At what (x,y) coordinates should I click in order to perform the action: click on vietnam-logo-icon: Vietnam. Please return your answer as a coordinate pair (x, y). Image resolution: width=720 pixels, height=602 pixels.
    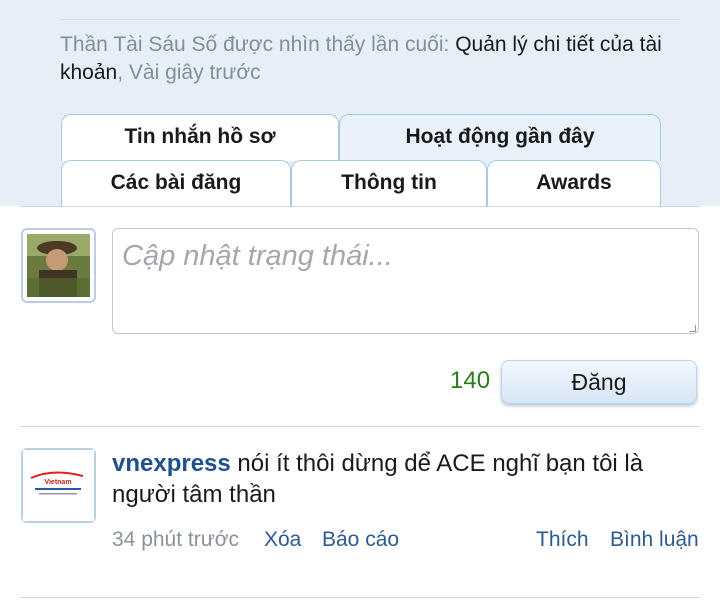
    Looking at the image, I should click on (58, 485).